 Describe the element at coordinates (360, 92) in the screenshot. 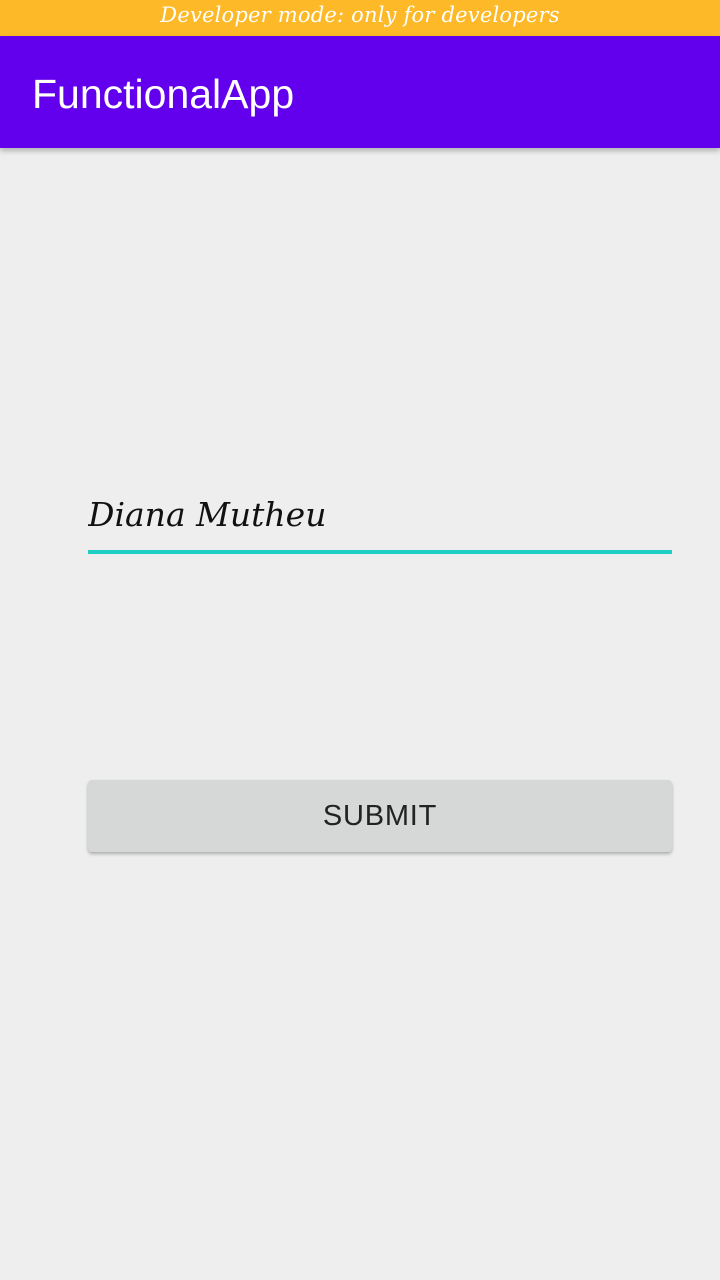

I see `app-bar: FunctionalApp` at that location.